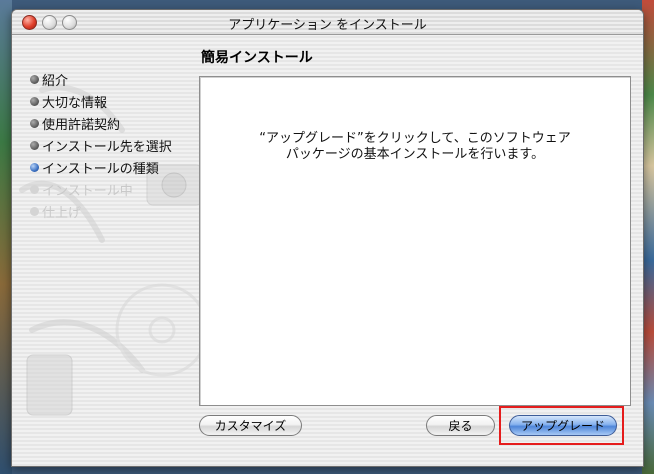 Image resolution: width=654 pixels, height=474 pixels. What do you see at coordinates (415, 154) in the screenshot?
I see `message-line-2: パッケージの基本インストールを行います。` at bounding box center [415, 154].